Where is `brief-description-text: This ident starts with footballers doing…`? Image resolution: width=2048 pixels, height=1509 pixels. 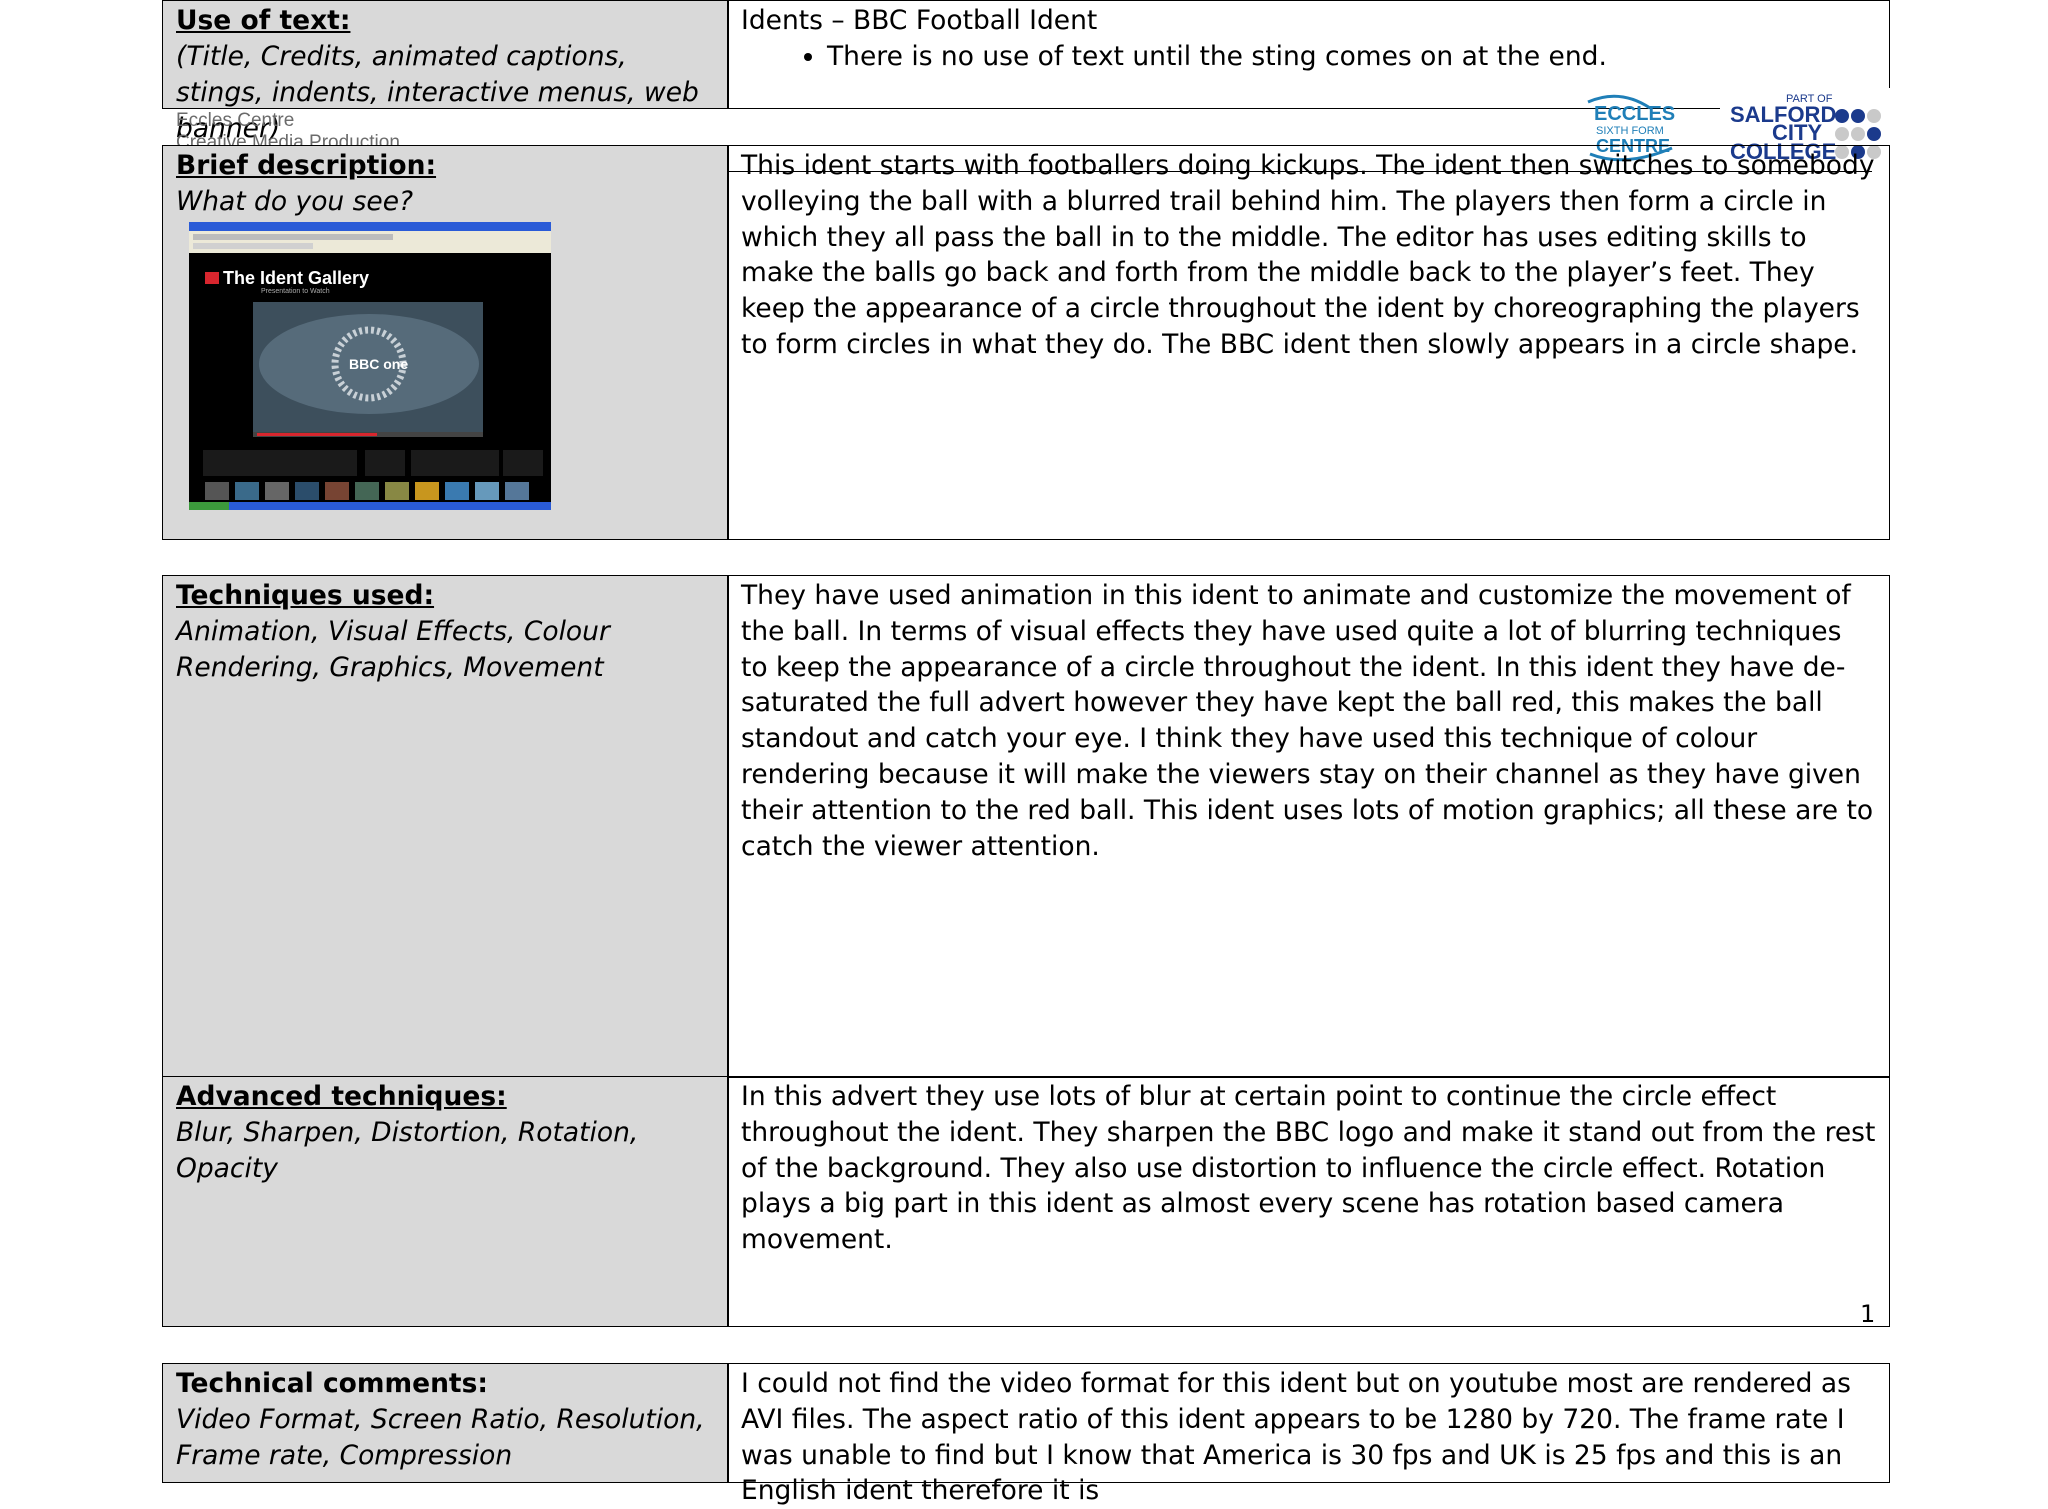
brief-description-text: This ident starts with footballers doing… is located at coordinates (1308, 255).